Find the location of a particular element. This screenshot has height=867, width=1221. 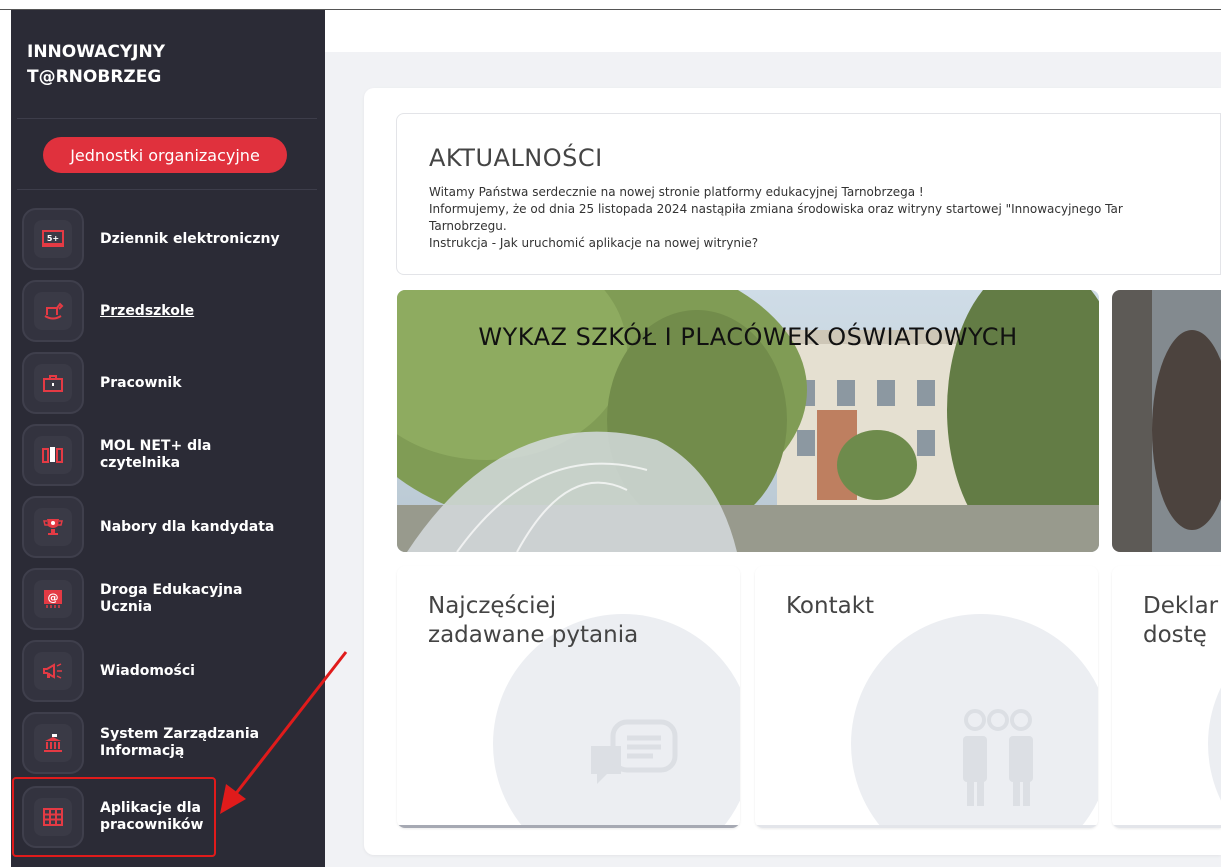

annotation-arrow is located at coordinates (284, 732).